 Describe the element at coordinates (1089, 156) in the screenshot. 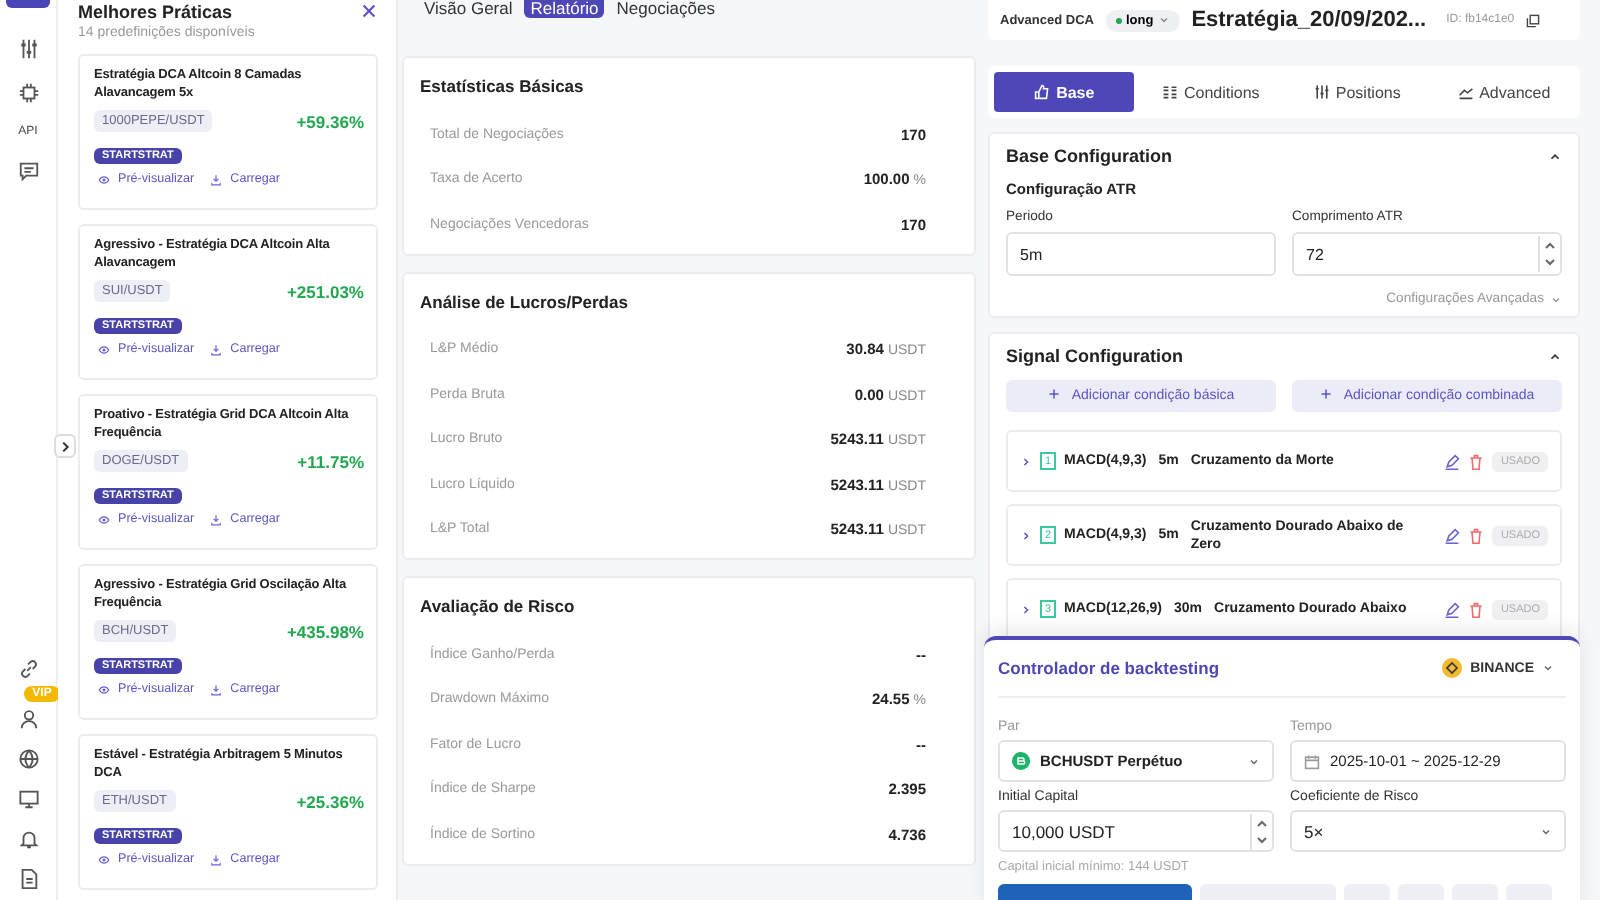

I see `section-title: Base Configuration` at that location.